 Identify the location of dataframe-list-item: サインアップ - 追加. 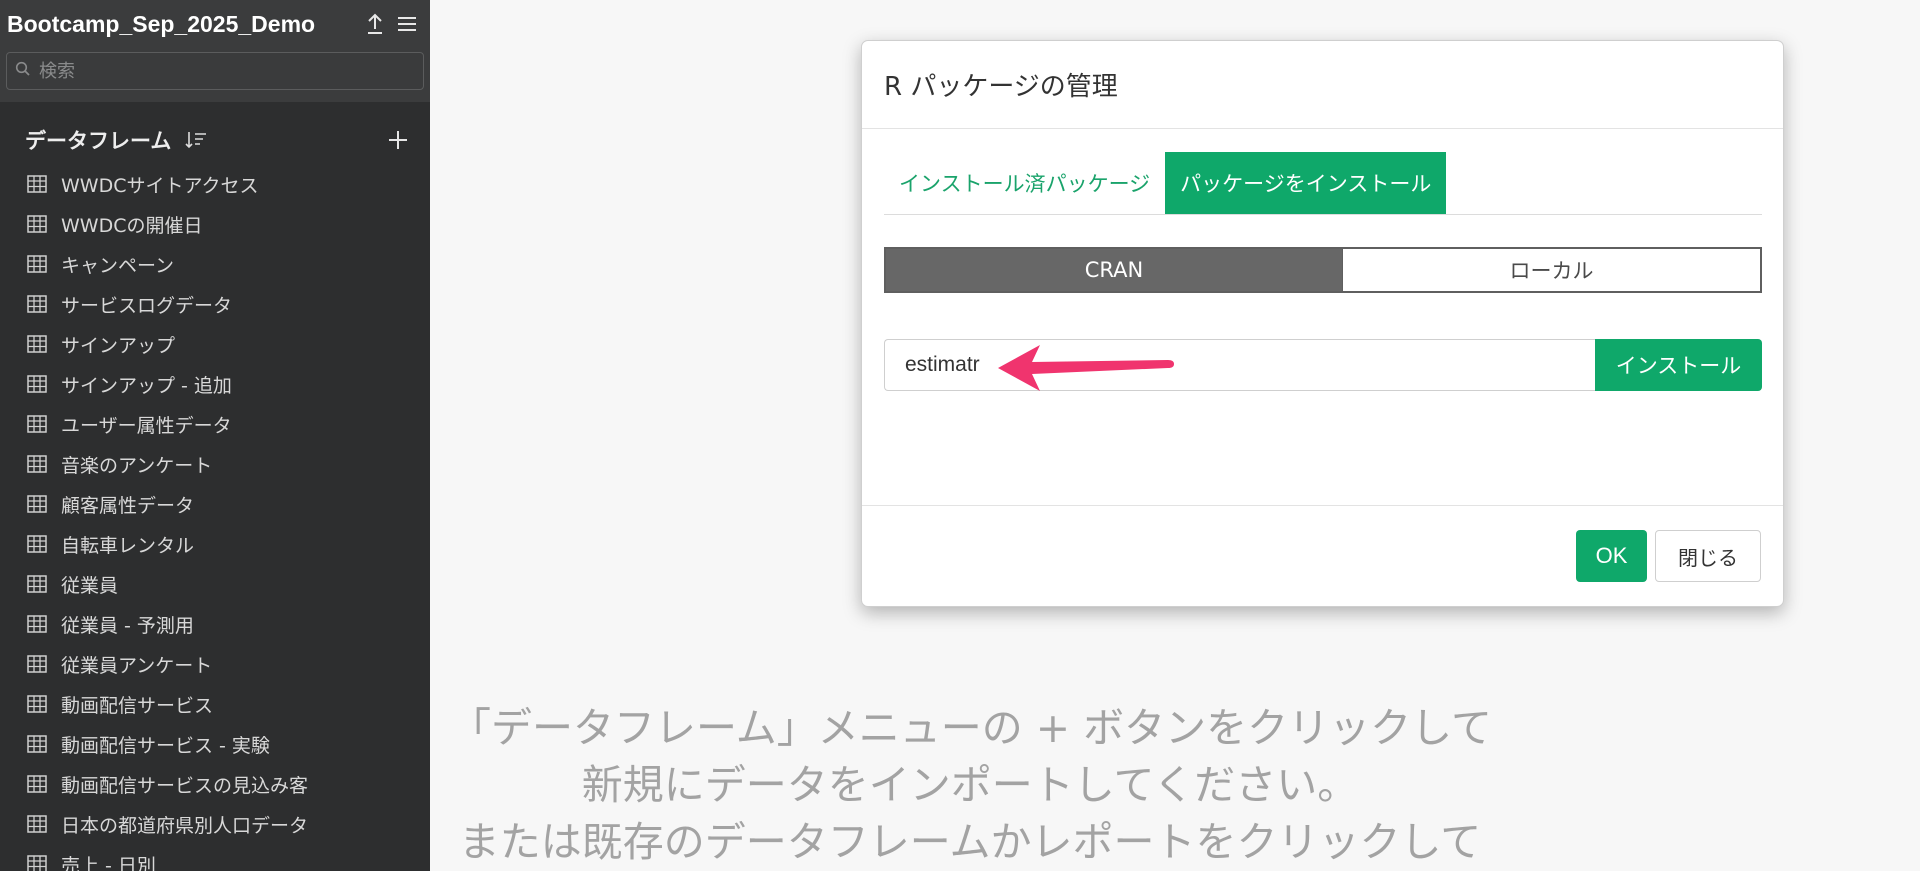
(215, 384).